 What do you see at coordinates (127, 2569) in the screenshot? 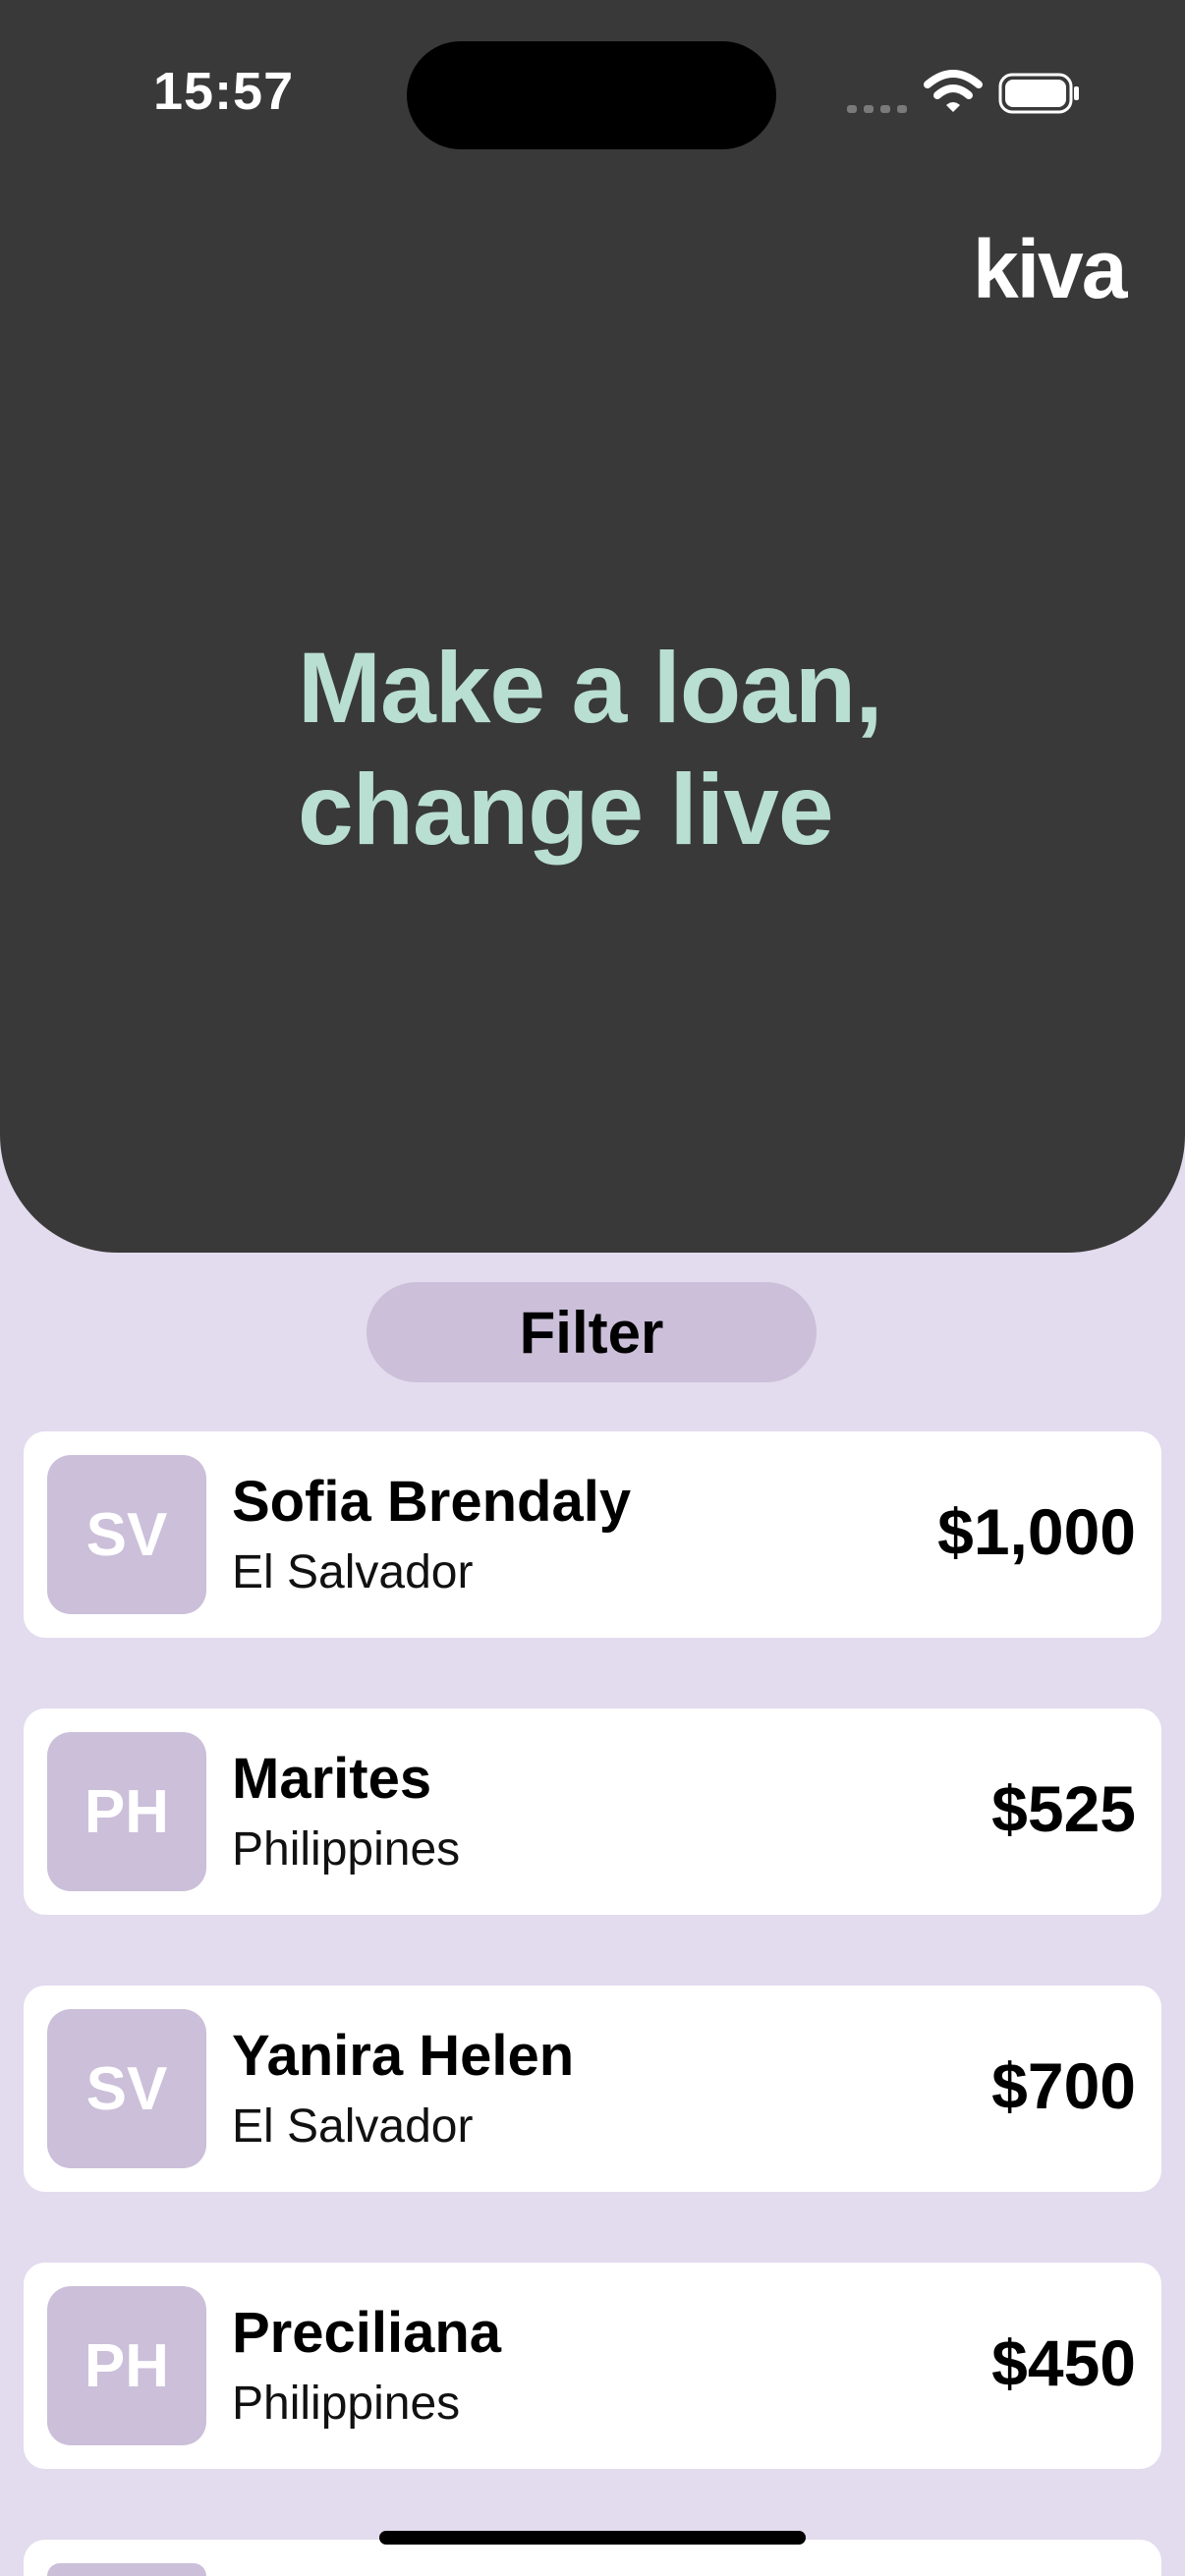
I see `country-badge-partial` at bounding box center [127, 2569].